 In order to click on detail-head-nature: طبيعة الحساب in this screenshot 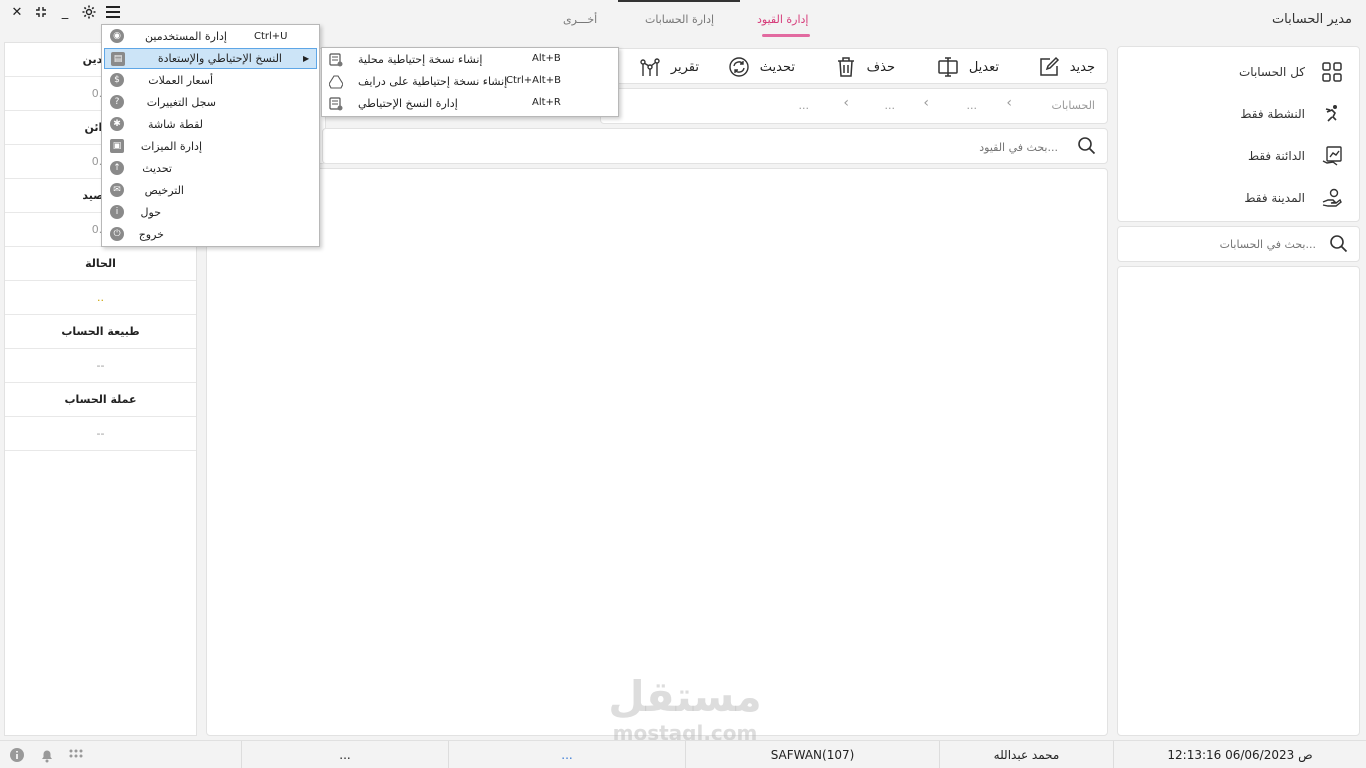, I will do `click(100, 332)`.